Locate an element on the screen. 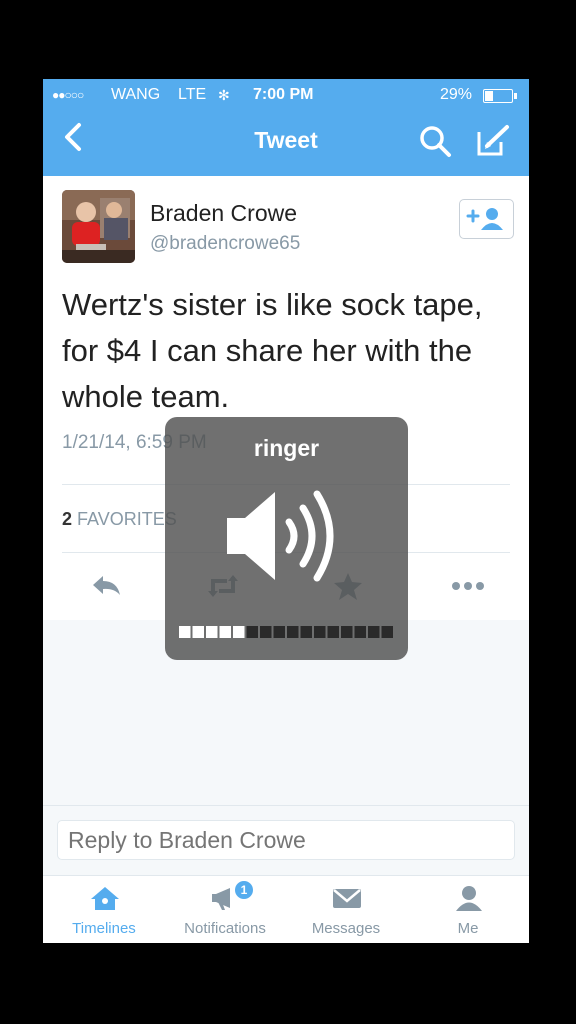 The height and width of the screenshot is (1024, 576). network-type: LTE is located at coordinates (192, 94).